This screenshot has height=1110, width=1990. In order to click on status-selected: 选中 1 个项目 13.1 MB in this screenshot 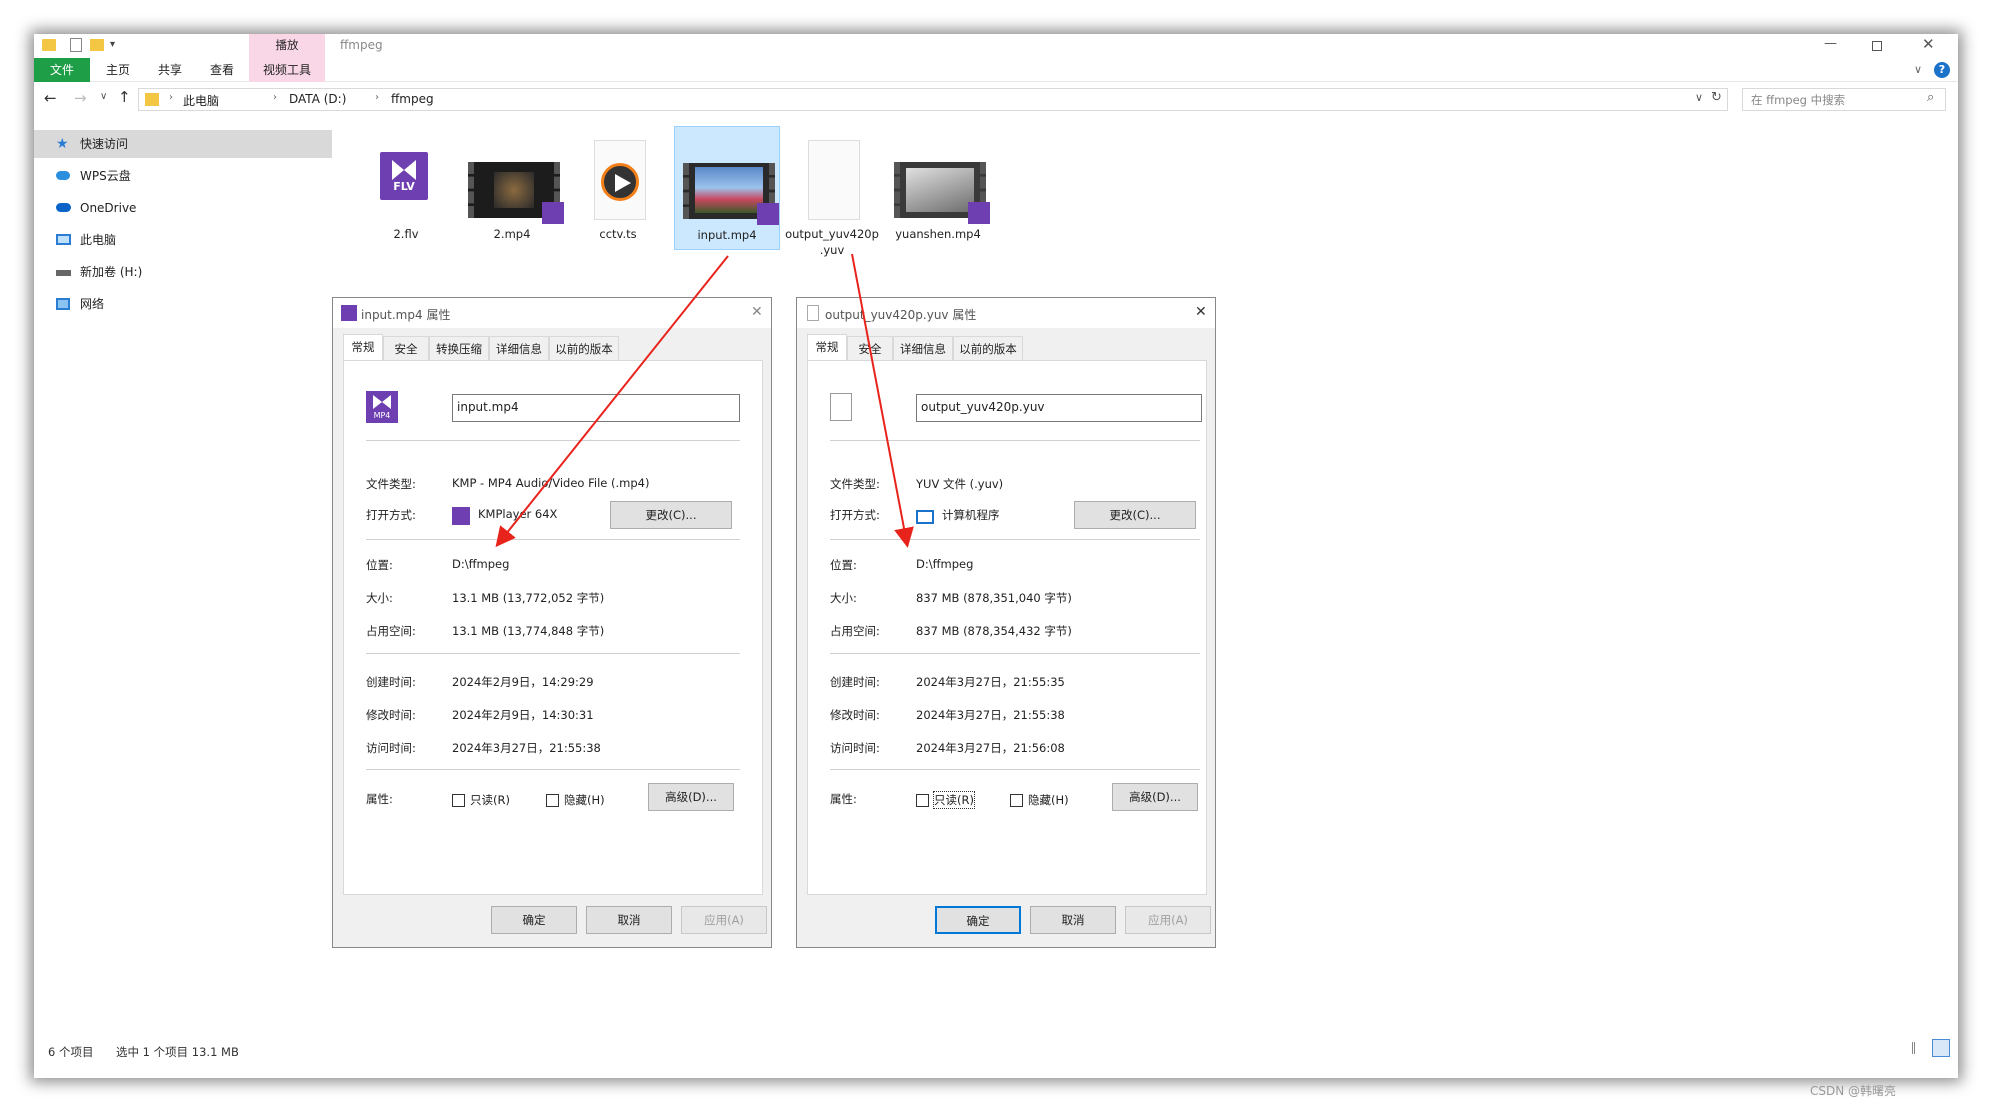, I will do `click(177, 1052)`.